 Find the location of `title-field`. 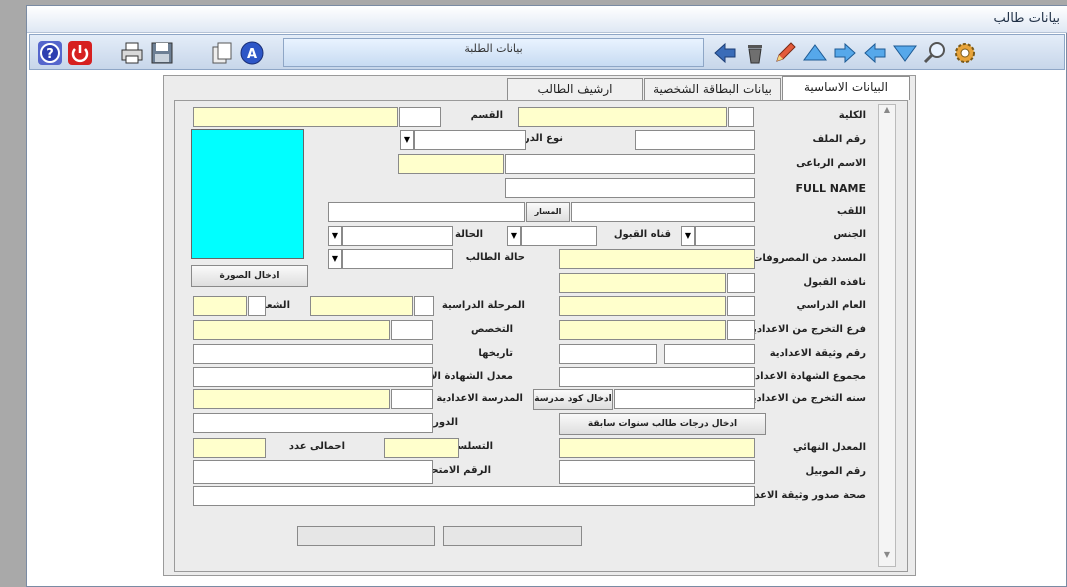

title-field is located at coordinates (663, 212).